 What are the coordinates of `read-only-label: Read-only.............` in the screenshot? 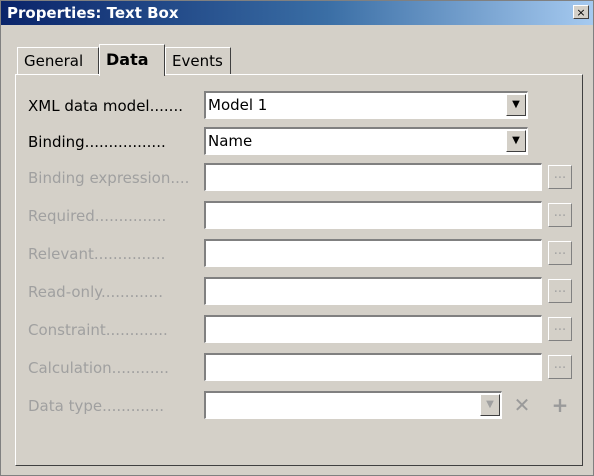 It's located at (95, 292).